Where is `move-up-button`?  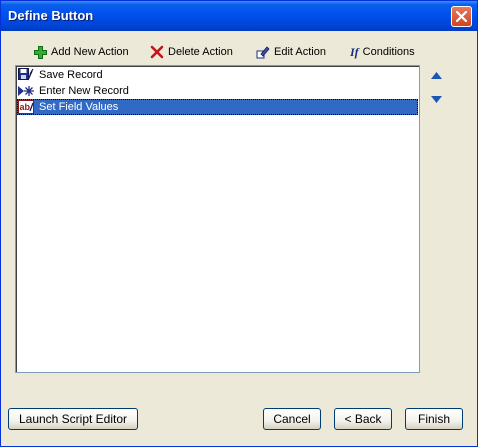
move-up-button is located at coordinates (436, 75).